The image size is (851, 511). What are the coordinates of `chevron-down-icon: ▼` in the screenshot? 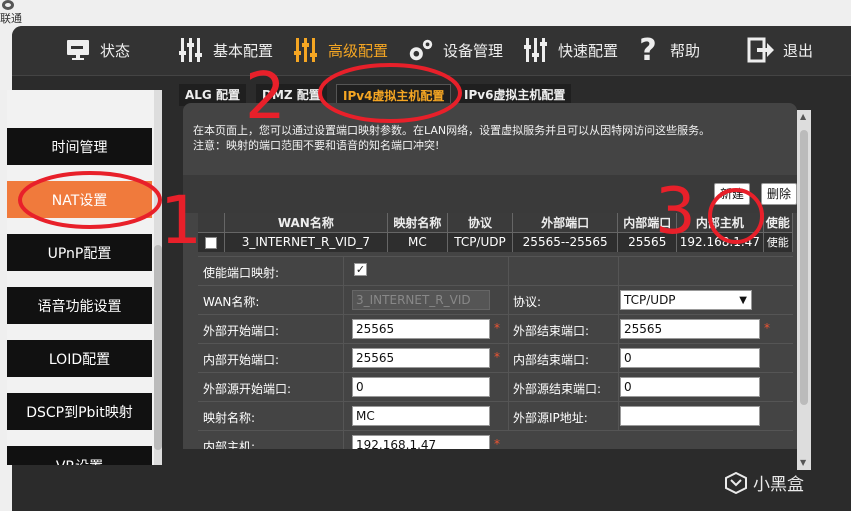 It's located at (743, 300).